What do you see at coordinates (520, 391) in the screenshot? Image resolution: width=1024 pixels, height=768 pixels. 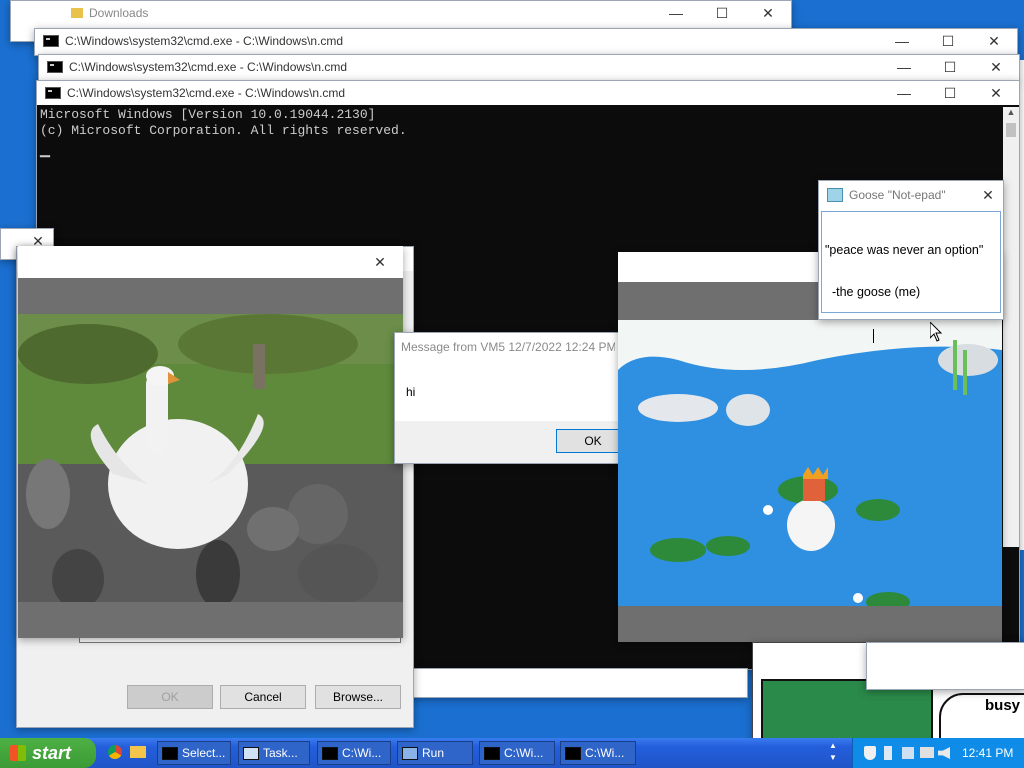 I see `message-body-area: hi` at bounding box center [520, 391].